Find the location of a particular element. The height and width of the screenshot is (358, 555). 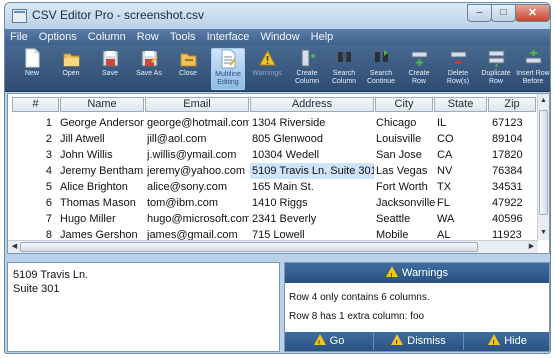

column-header-name: Name is located at coordinates (102, 104).